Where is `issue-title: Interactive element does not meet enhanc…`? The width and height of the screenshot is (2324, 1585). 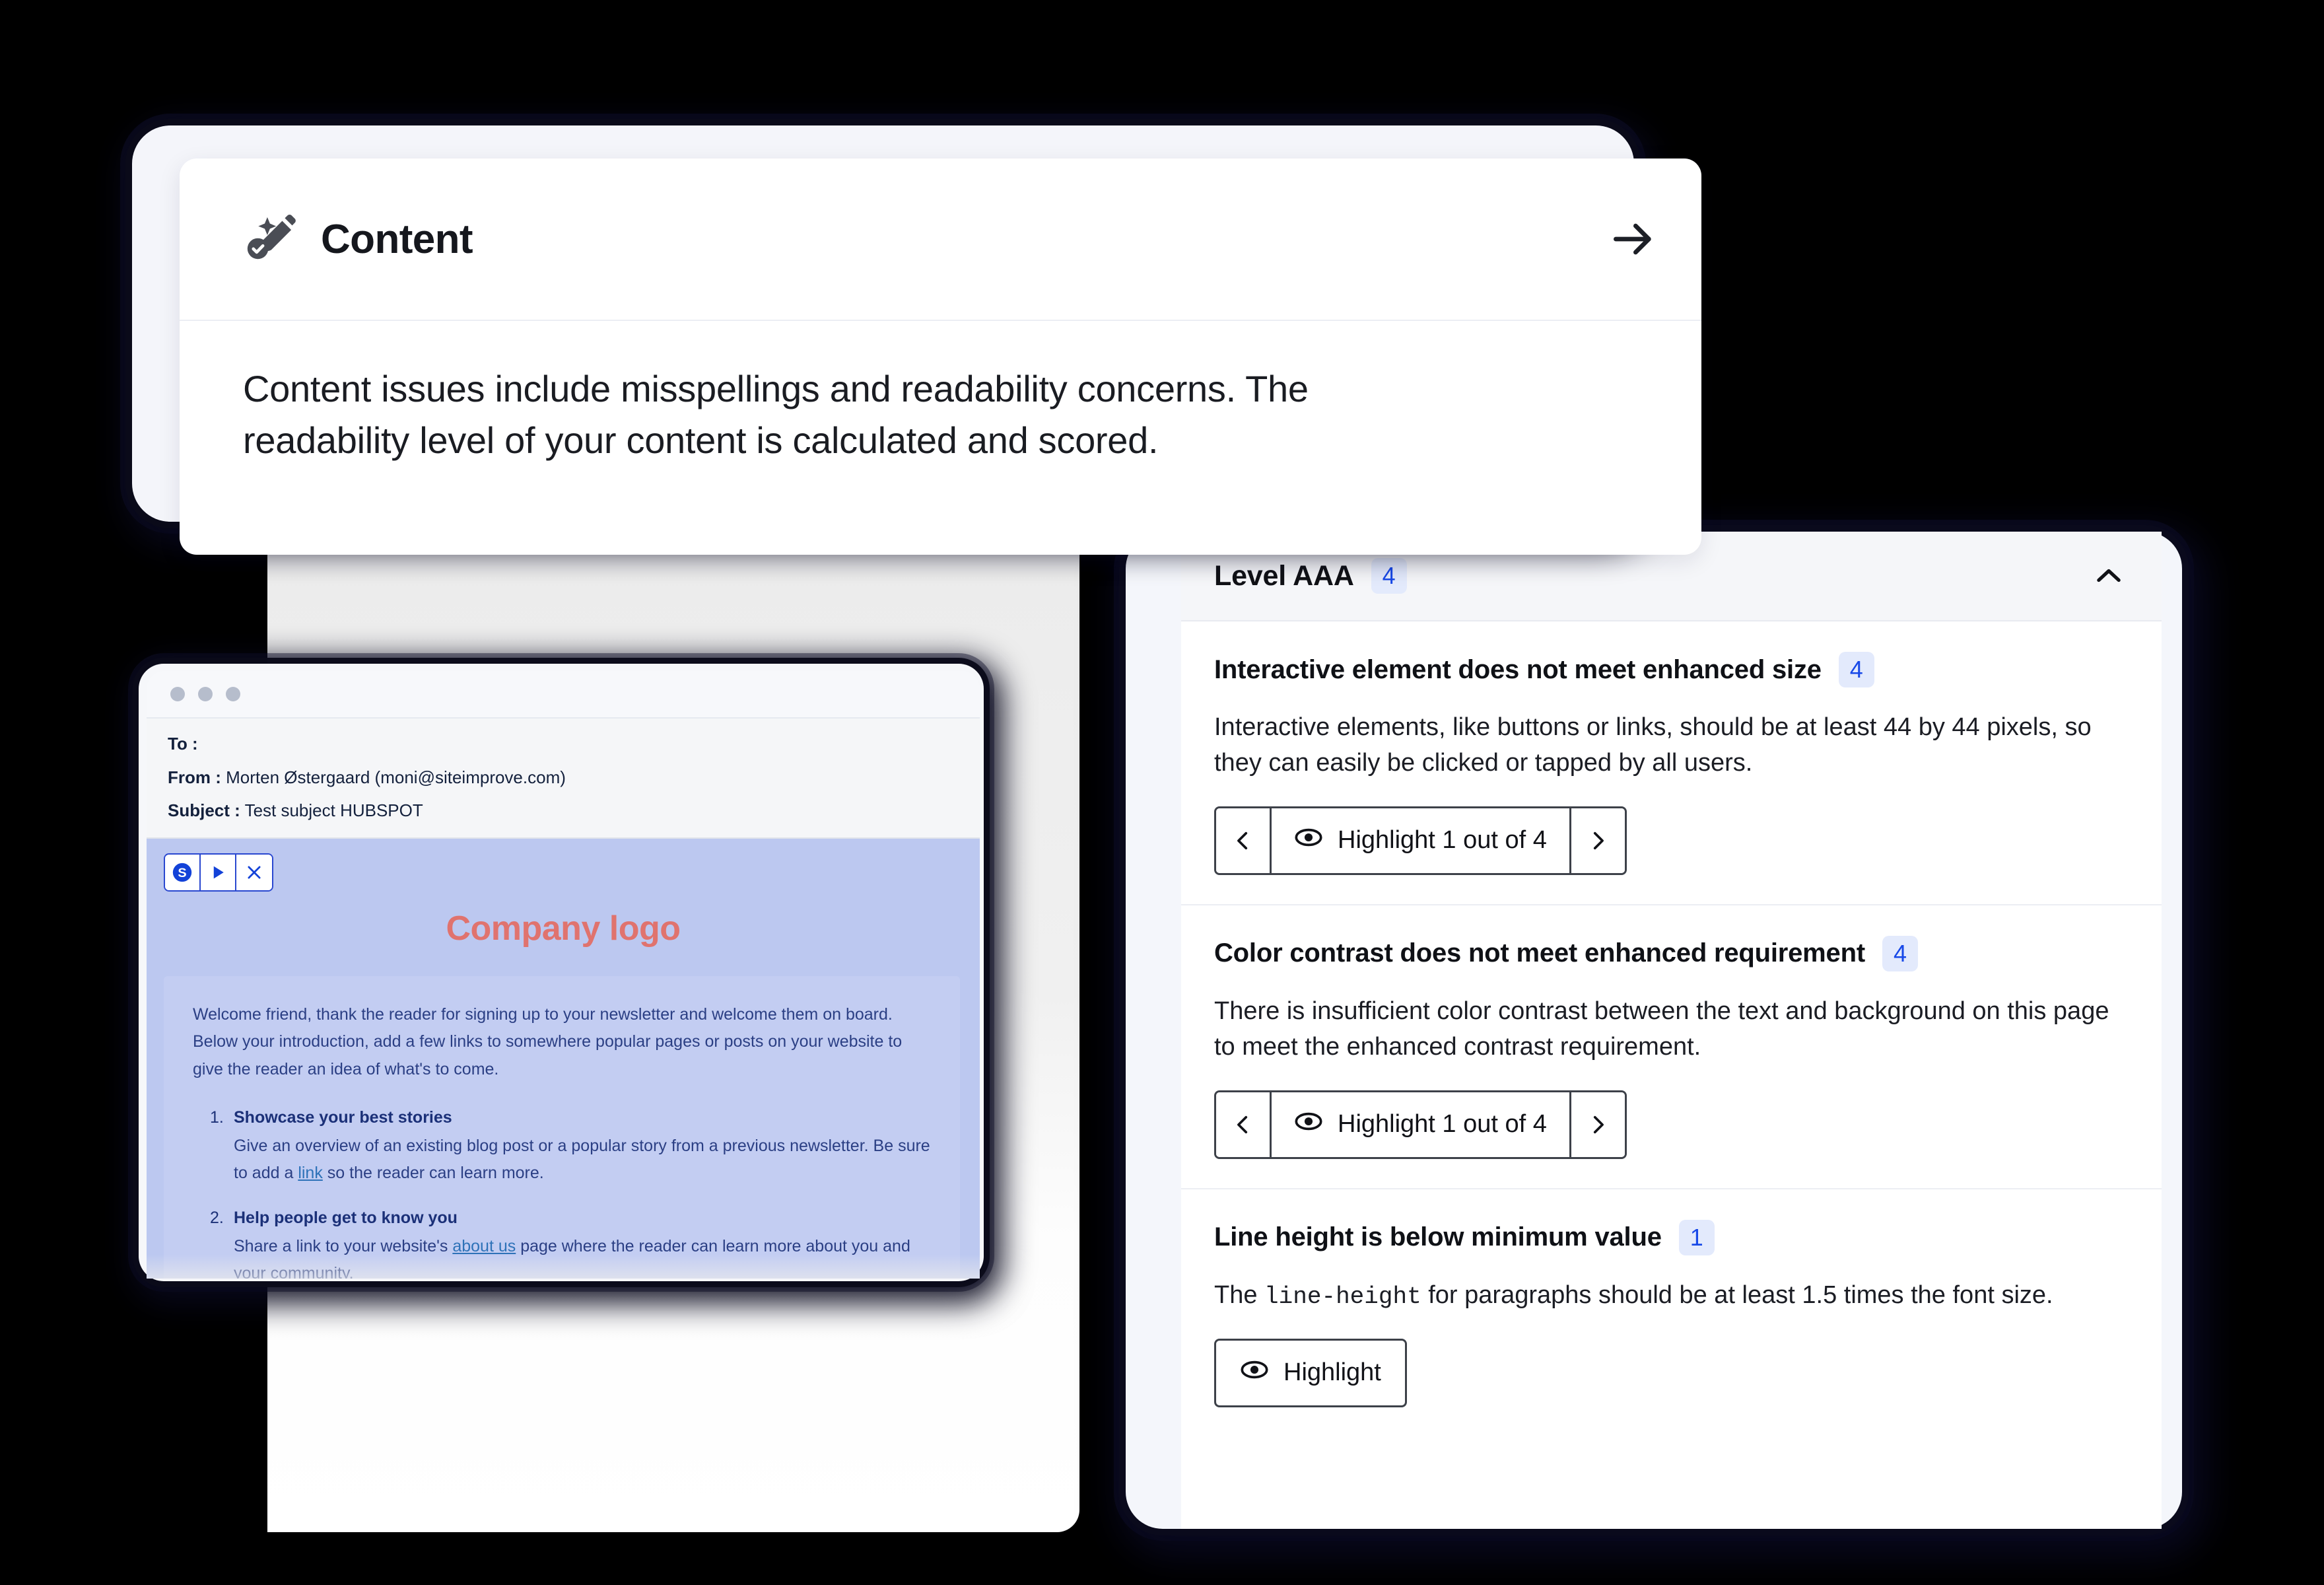
issue-title: Interactive element does not meet enhanc… is located at coordinates (1518, 669).